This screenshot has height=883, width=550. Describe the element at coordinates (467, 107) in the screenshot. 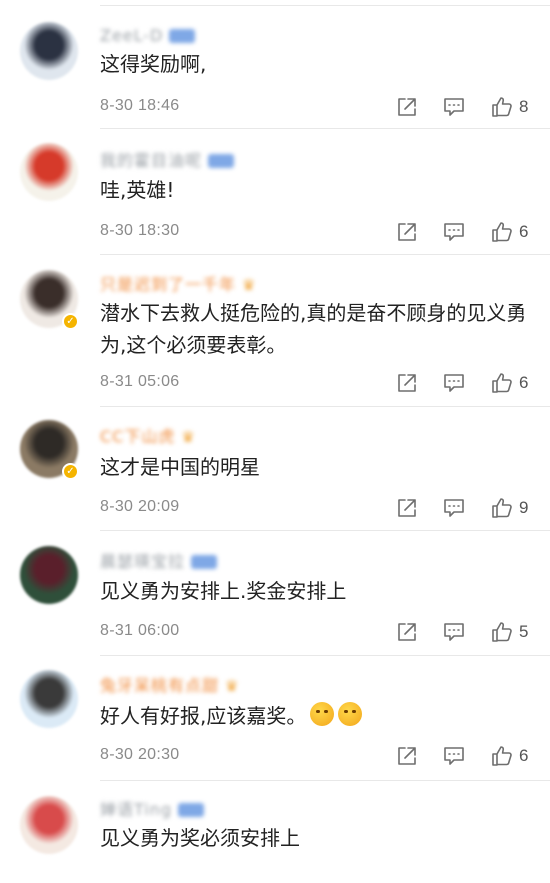

I see `comment-actions: 8` at that location.